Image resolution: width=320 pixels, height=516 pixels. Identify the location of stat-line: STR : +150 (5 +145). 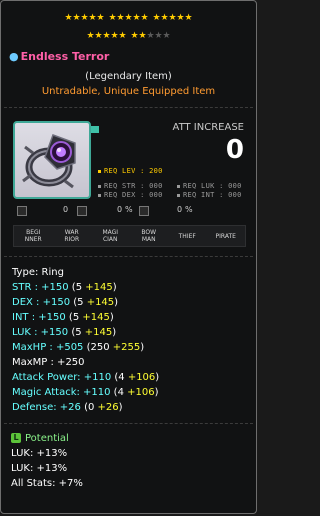
(85, 287).